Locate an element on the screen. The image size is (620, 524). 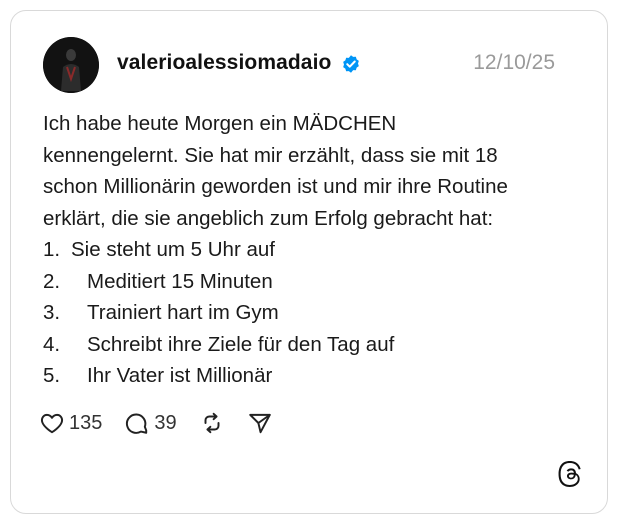
username: valerioalessiomadaio is located at coordinates (224, 63).